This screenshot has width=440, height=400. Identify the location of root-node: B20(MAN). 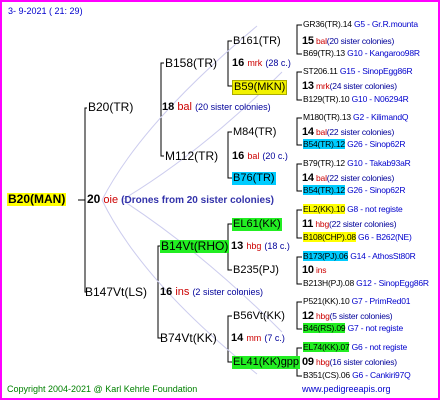
(37, 199).